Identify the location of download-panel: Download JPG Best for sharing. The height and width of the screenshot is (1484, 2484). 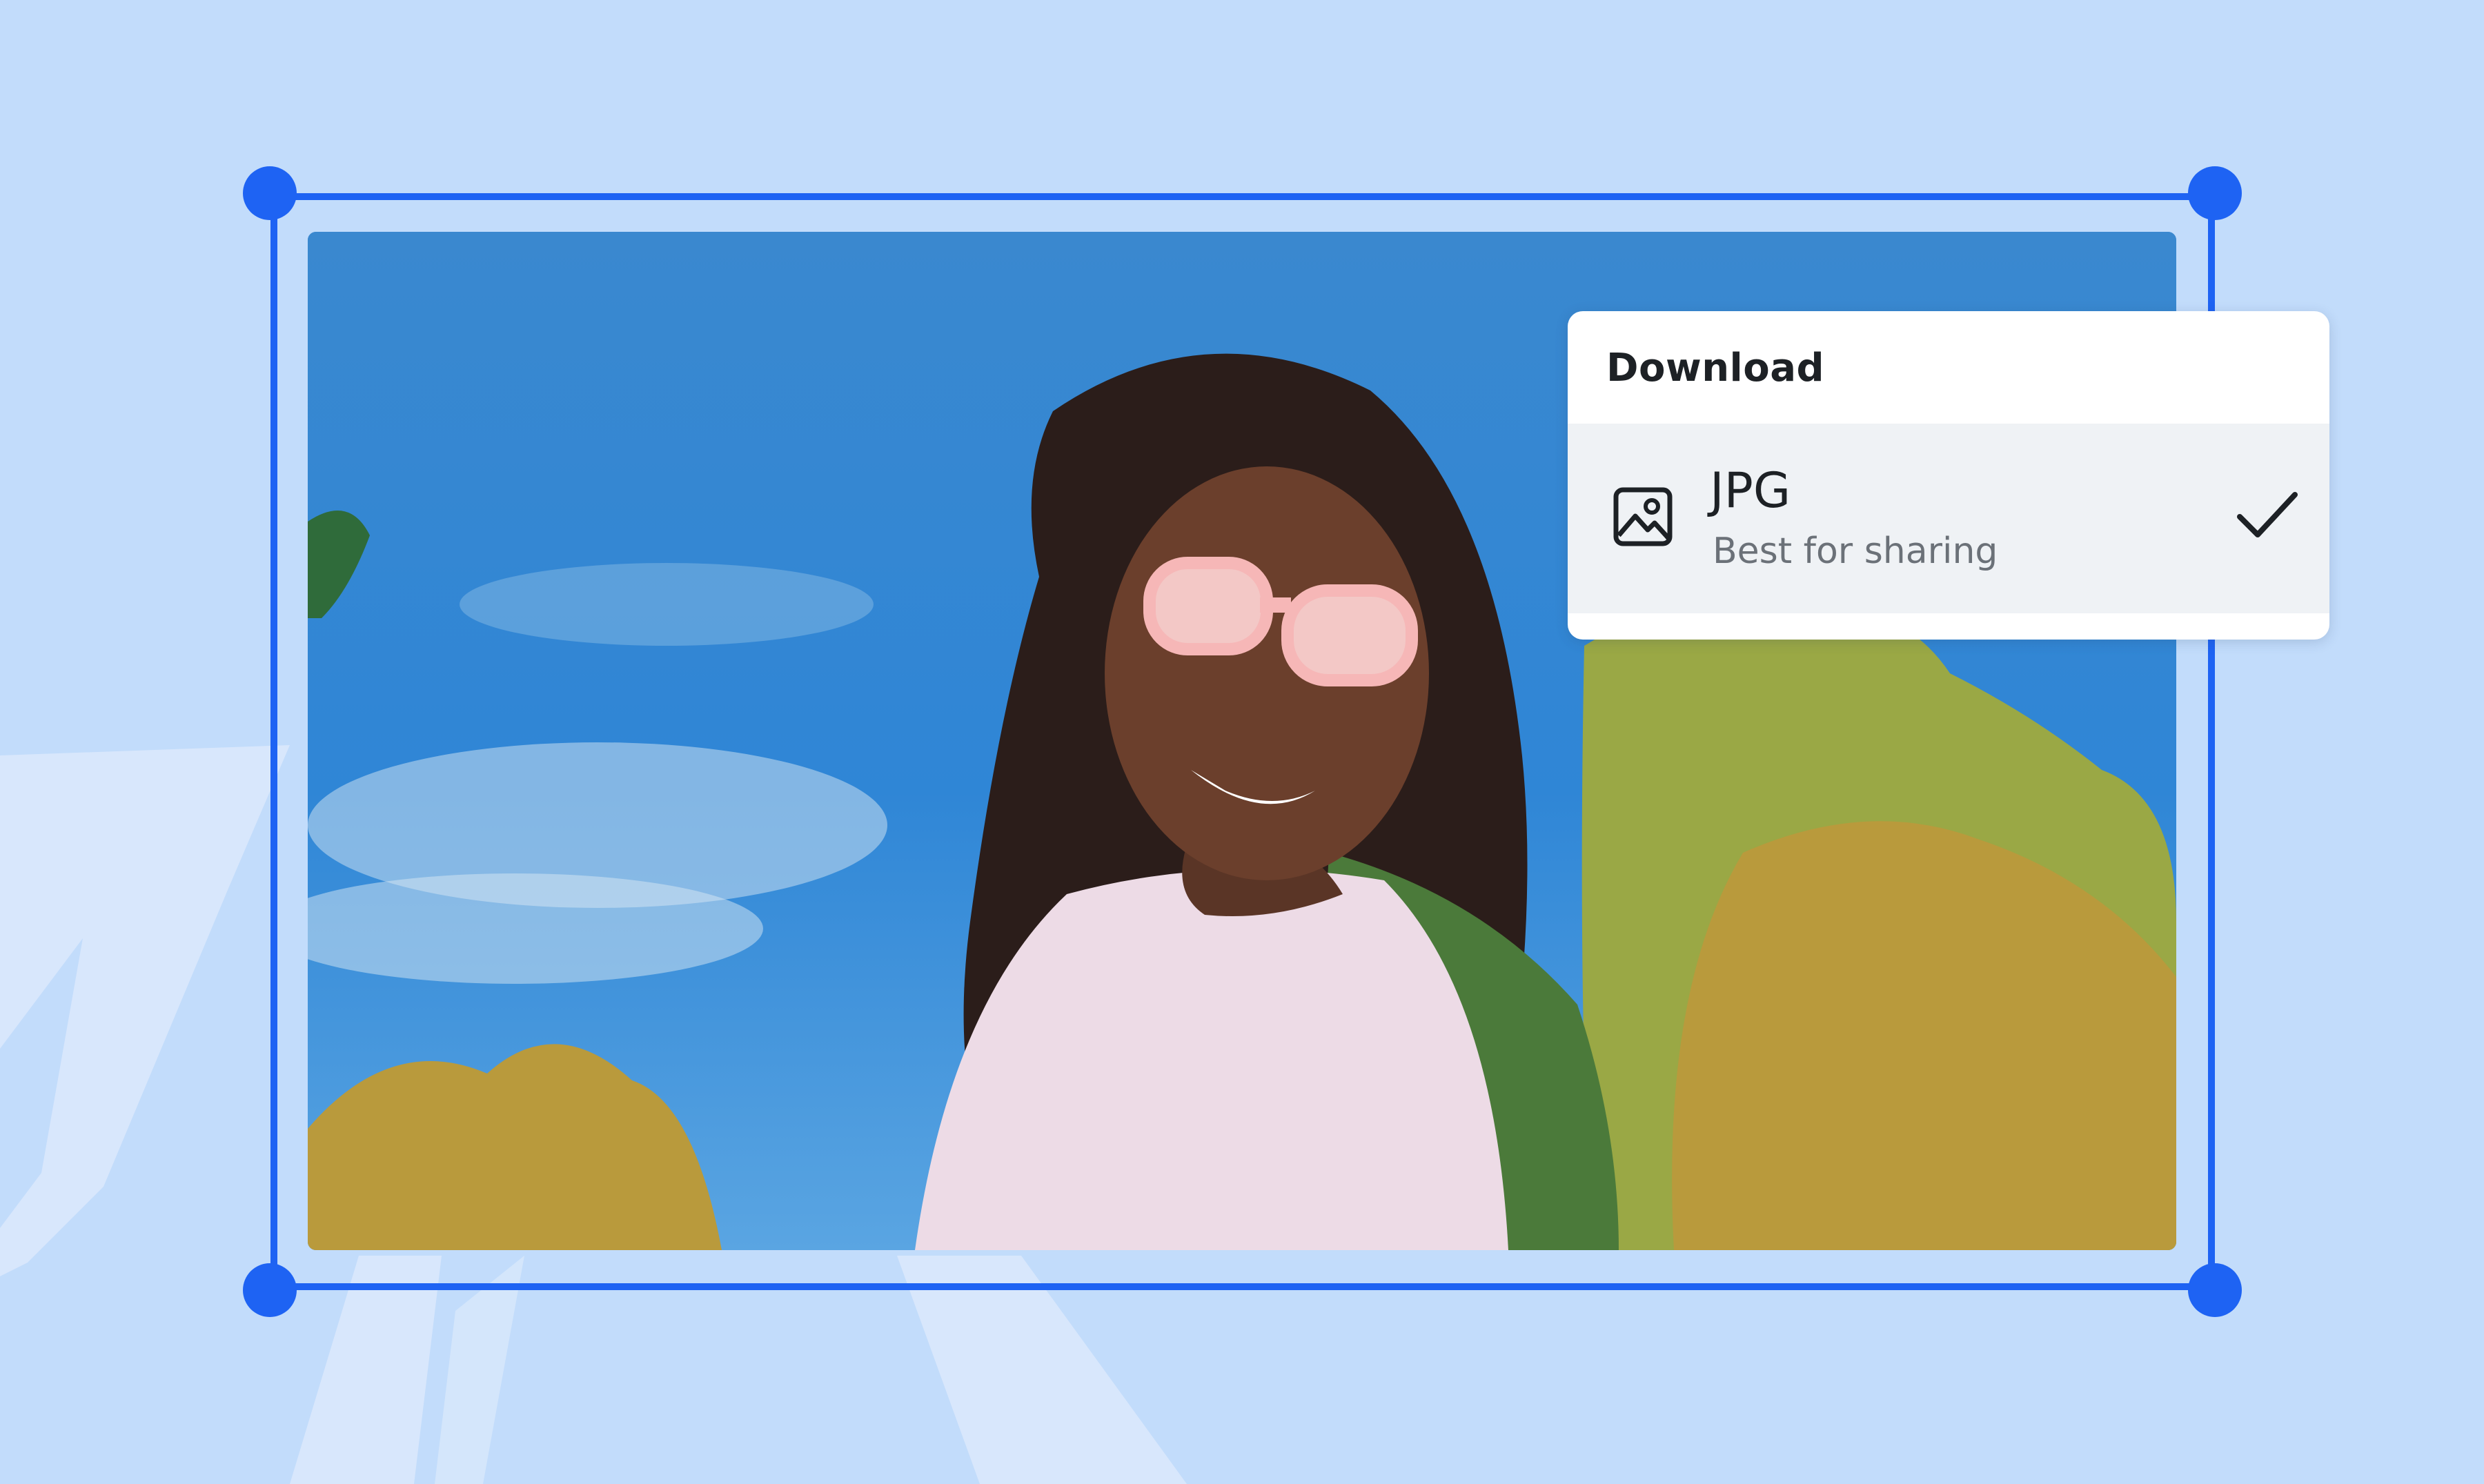
(1948, 475).